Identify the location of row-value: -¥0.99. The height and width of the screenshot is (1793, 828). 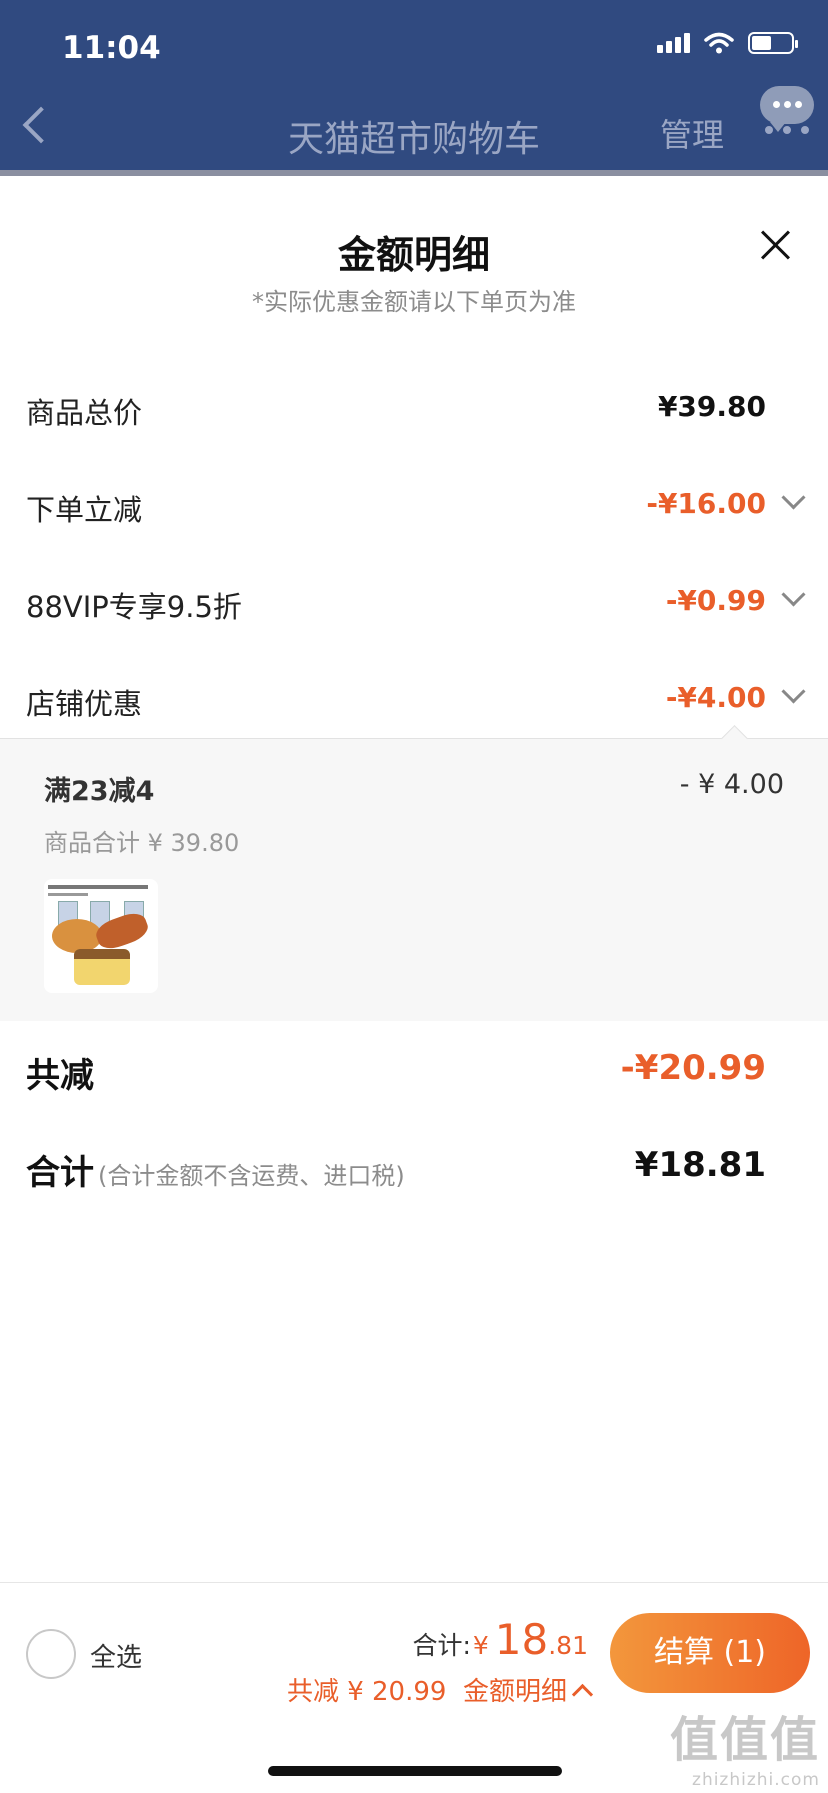
(715, 600).